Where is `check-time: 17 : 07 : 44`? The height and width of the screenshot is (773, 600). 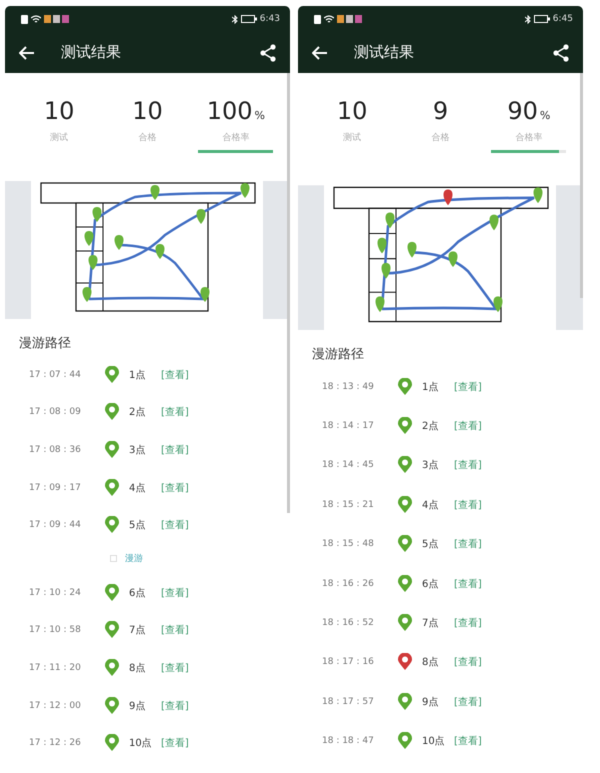 check-time: 17 : 07 : 44 is located at coordinates (55, 375).